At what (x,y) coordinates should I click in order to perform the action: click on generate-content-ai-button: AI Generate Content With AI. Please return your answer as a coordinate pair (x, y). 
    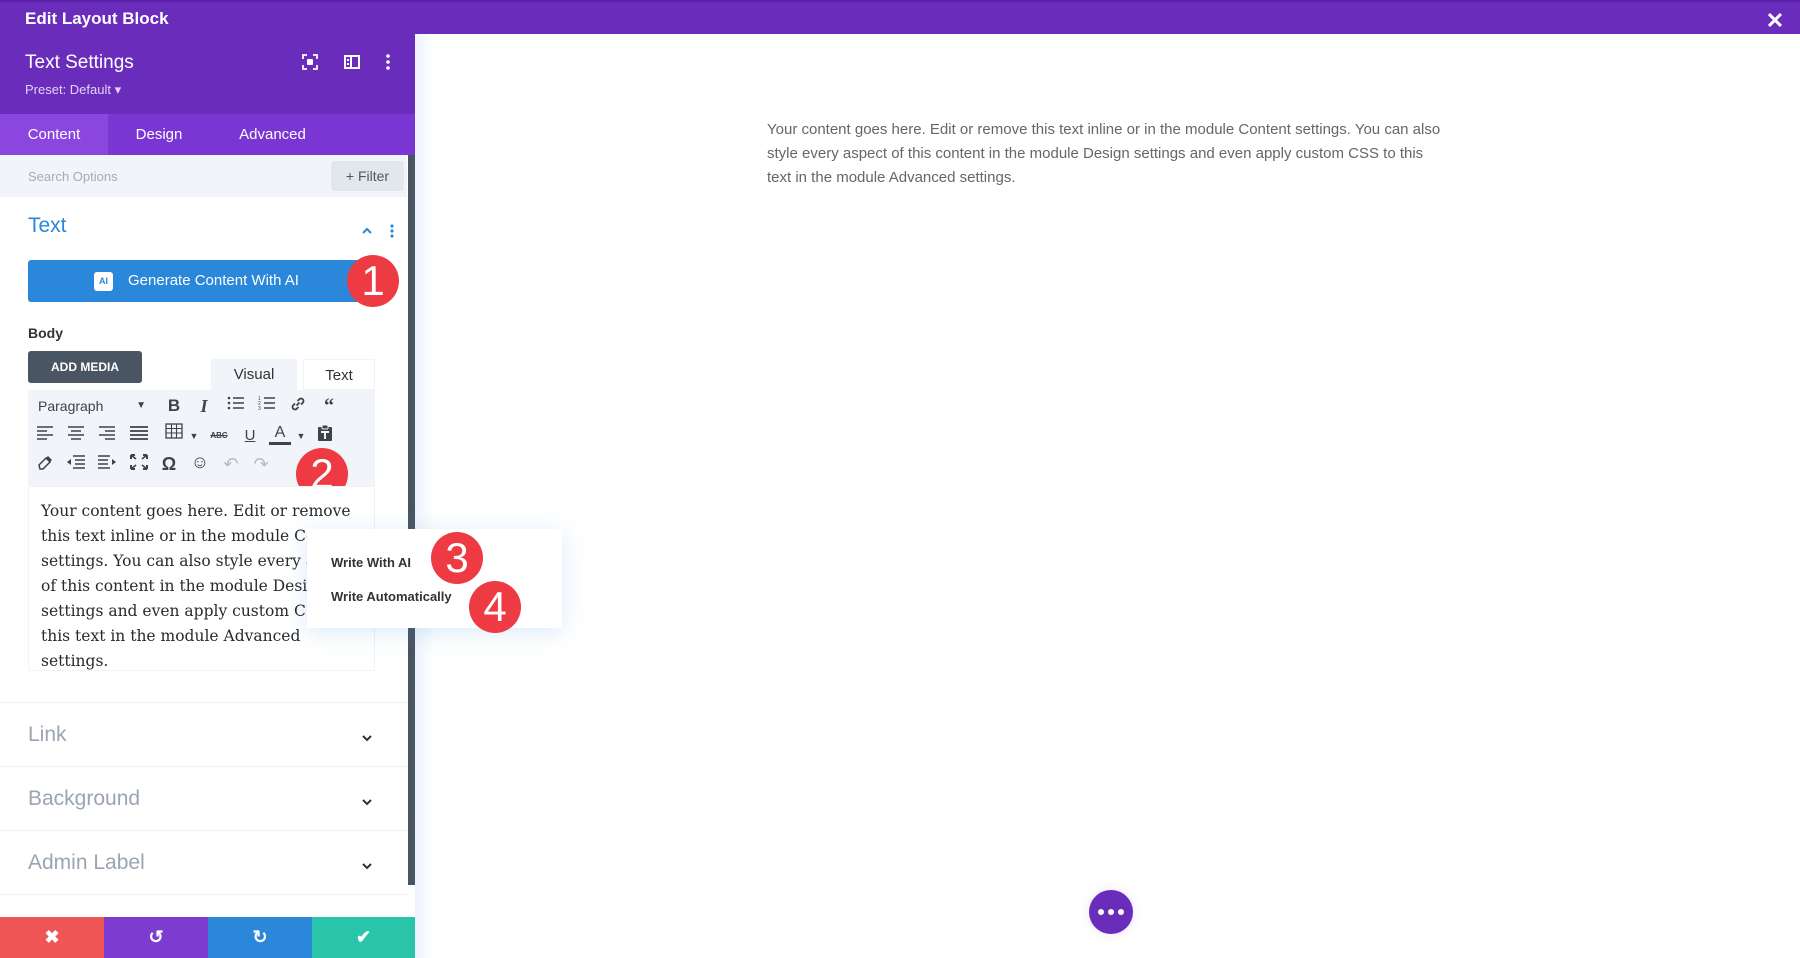
    Looking at the image, I should click on (204, 281).